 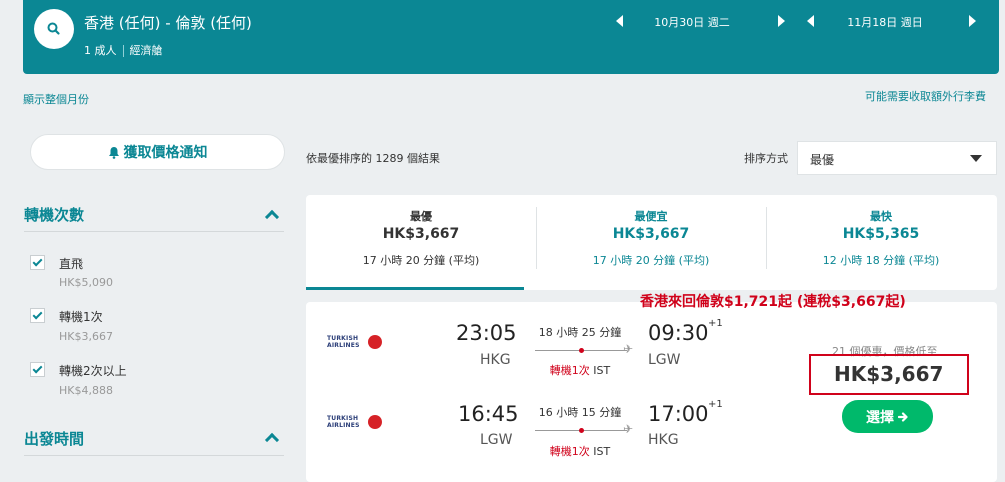 I want to click on baggage-fee-link: 可能需要收取額外行李費, so click(x=925, y=96).